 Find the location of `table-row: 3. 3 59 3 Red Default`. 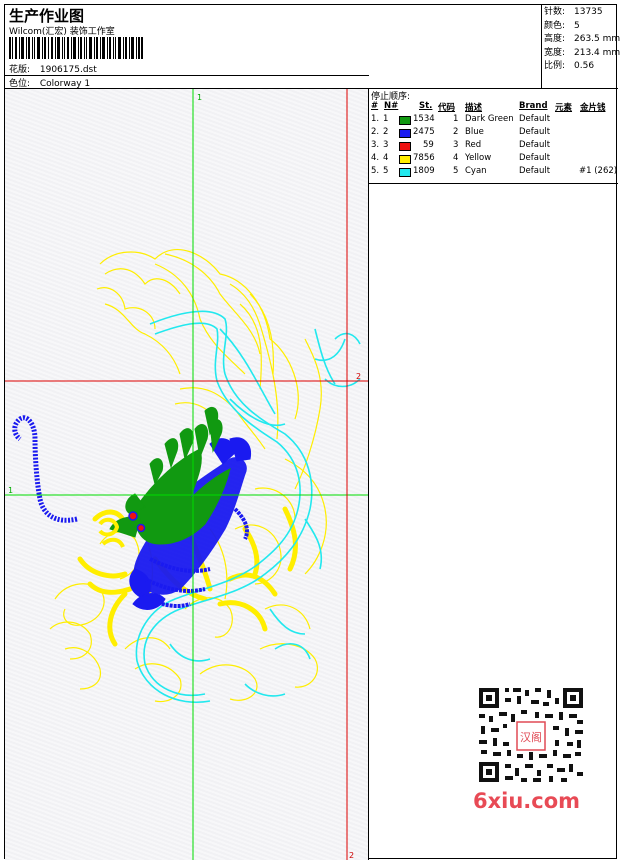

table-row: 3. 3 59 3 Red Default is located at coordinates (461, 145).